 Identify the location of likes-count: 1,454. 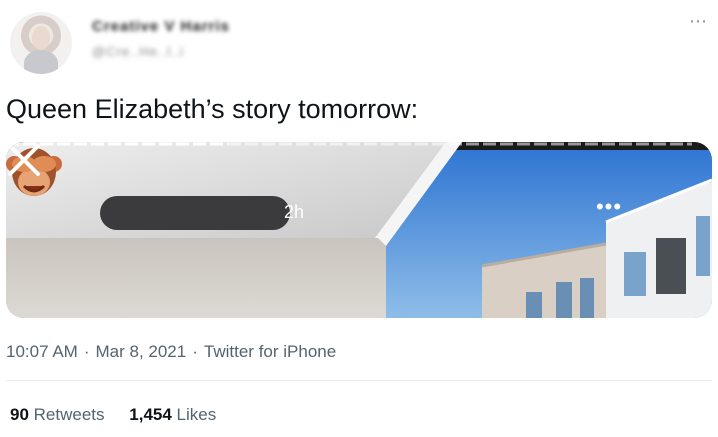
(150, 414).